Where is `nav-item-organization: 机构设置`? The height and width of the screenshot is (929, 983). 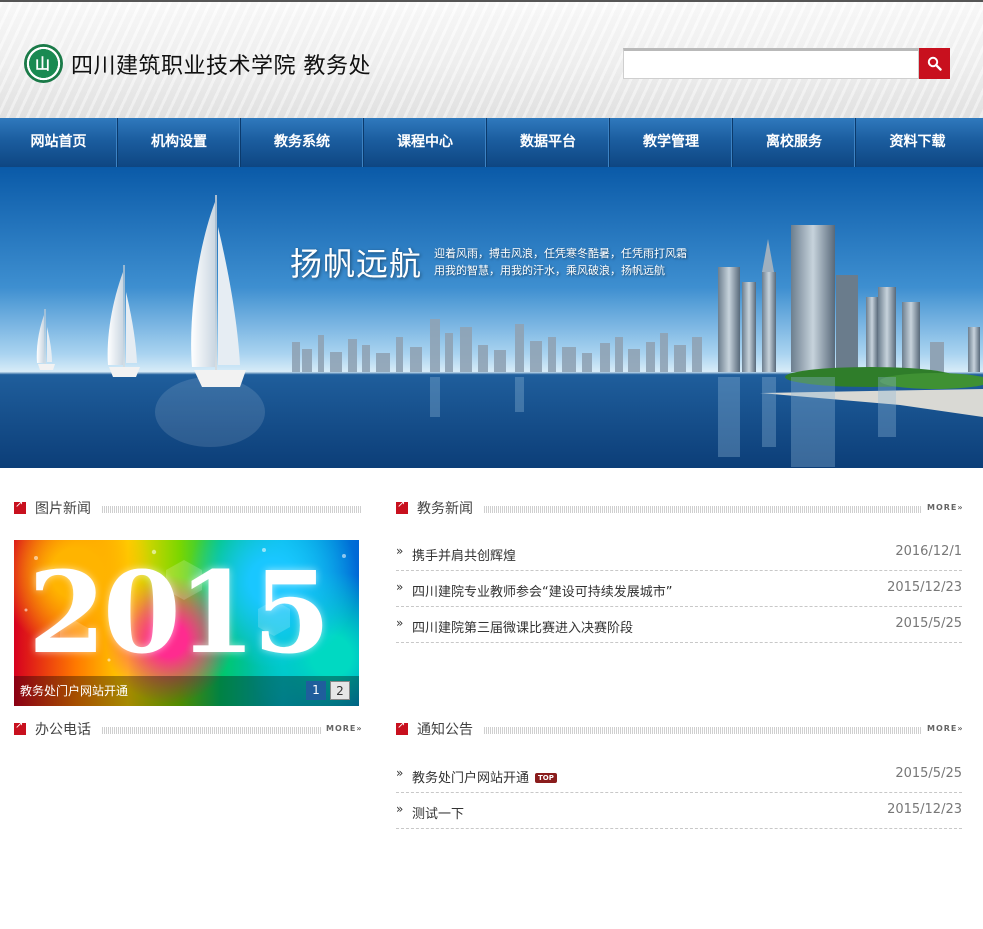
nav-item-organization: 机构设置 is located at coordinates (179, 142).